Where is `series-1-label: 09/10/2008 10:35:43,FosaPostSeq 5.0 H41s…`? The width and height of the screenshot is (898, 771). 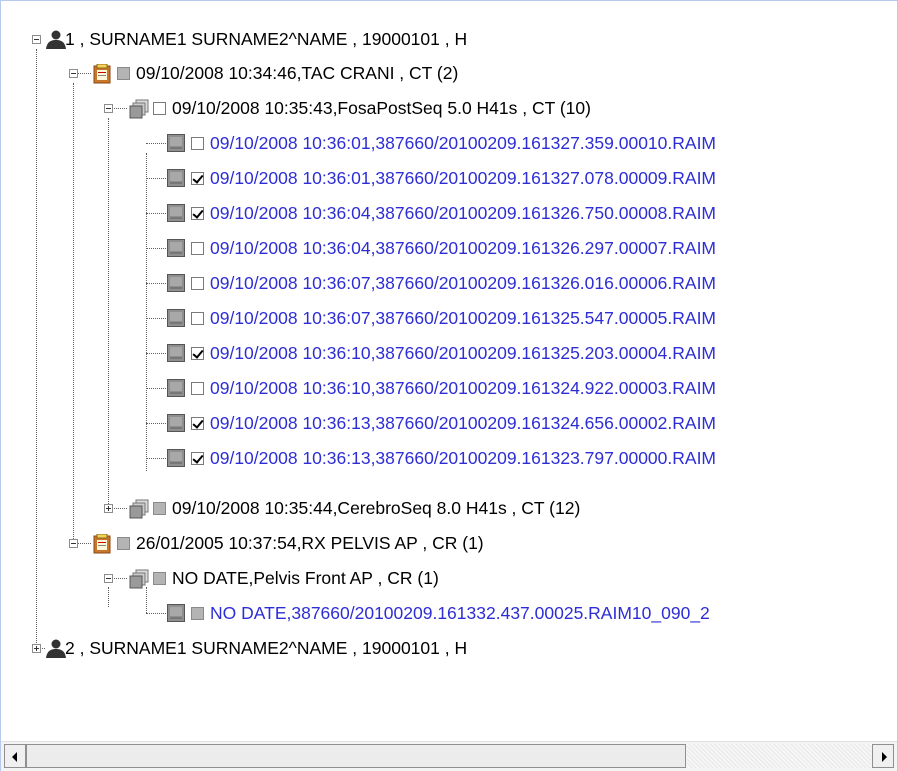
series-1-label: 09/10/2008 10:35:43,FosaPostSeq 5.0 H41s… is located at coordinates (381, 108).